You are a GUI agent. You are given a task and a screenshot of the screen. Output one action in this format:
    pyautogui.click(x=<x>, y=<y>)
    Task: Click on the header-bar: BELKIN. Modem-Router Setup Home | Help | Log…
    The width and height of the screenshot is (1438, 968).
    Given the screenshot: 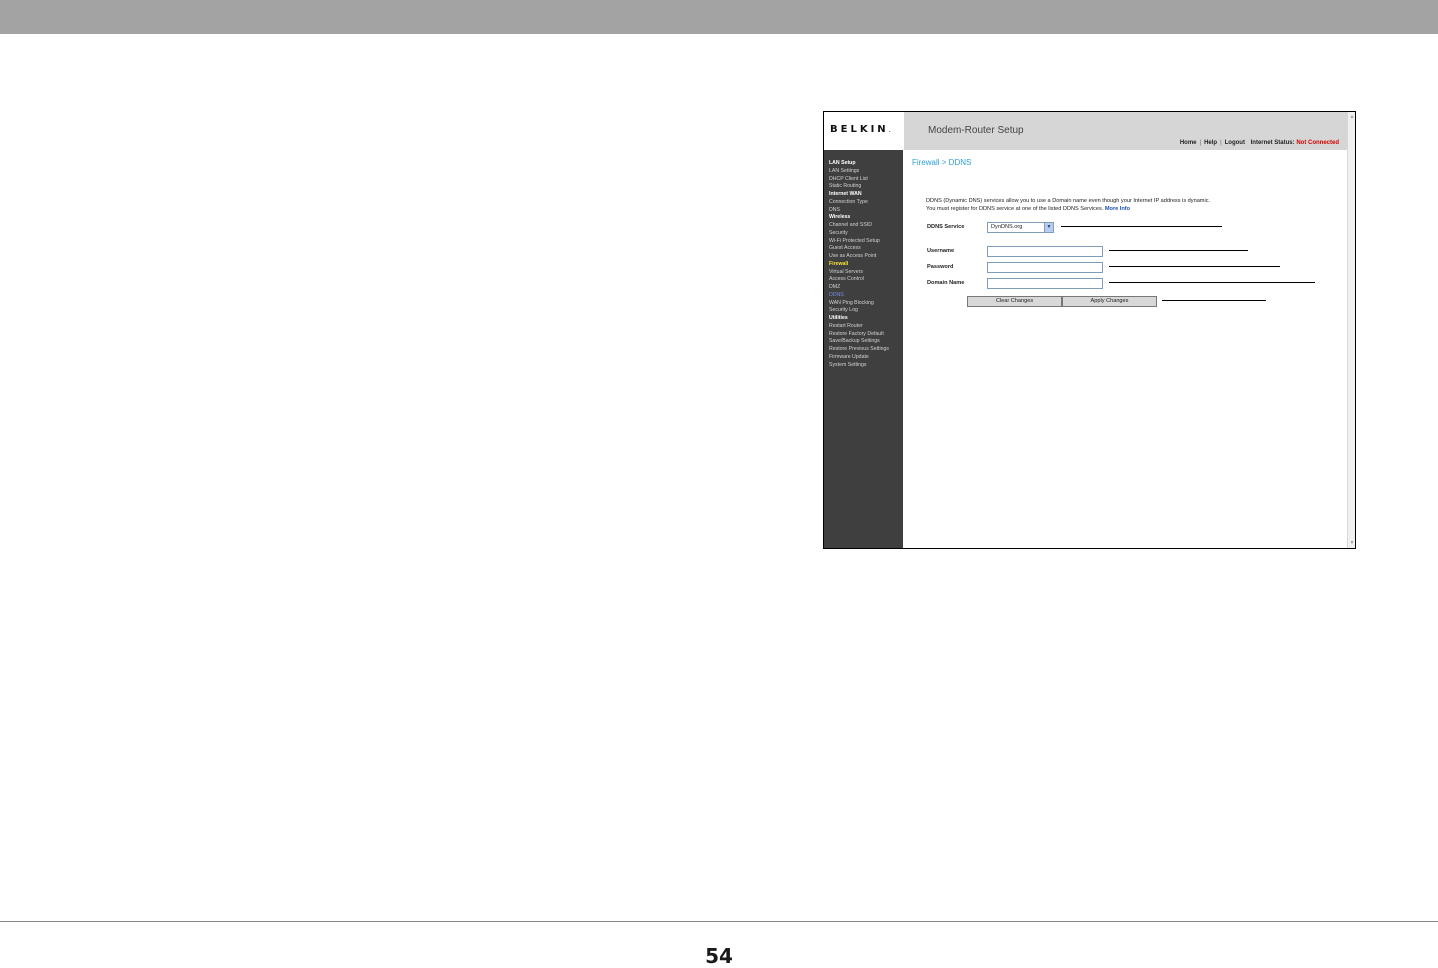 What is the action you would take?
    pyautogui.click(x=1085, y=131)
    